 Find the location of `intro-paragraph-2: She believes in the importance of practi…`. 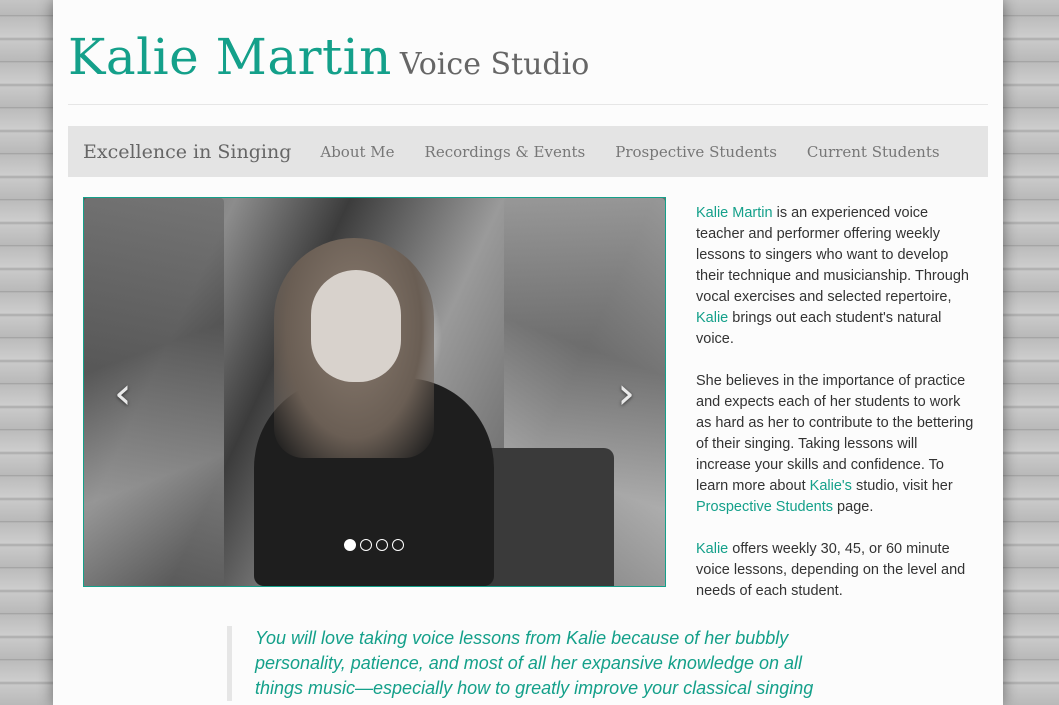

intro-paragraph-2: She believes in the importance of practi… is located at coordinates (835, 444).